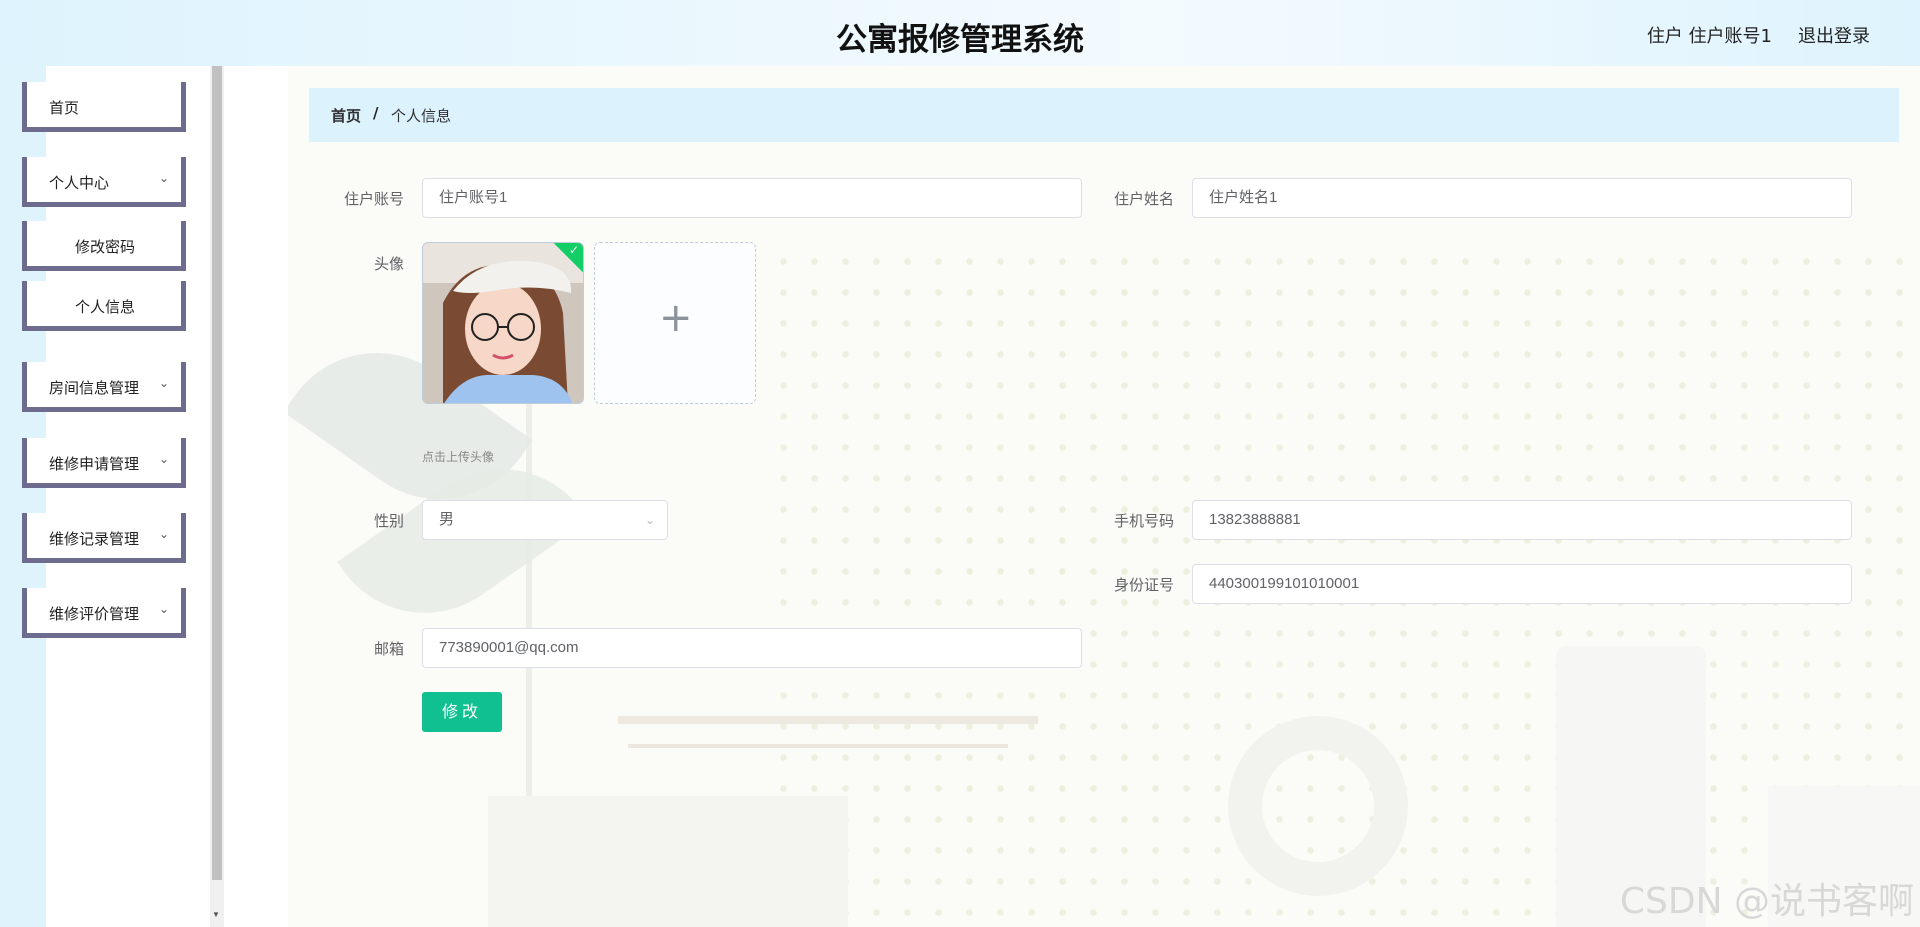 This screenshot has height=927, width=1920. What do you see at coordinates (373, 199) in the screenshot?
I see `account-label: 住户账号` at bounding box center [373, 199].